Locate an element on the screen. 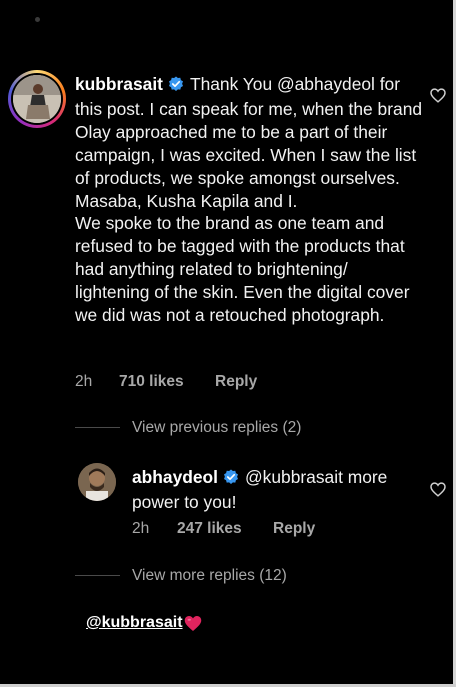  reply-body: abhaydeol @kubbrasait more power to you! is located at coordinates (277, 490).